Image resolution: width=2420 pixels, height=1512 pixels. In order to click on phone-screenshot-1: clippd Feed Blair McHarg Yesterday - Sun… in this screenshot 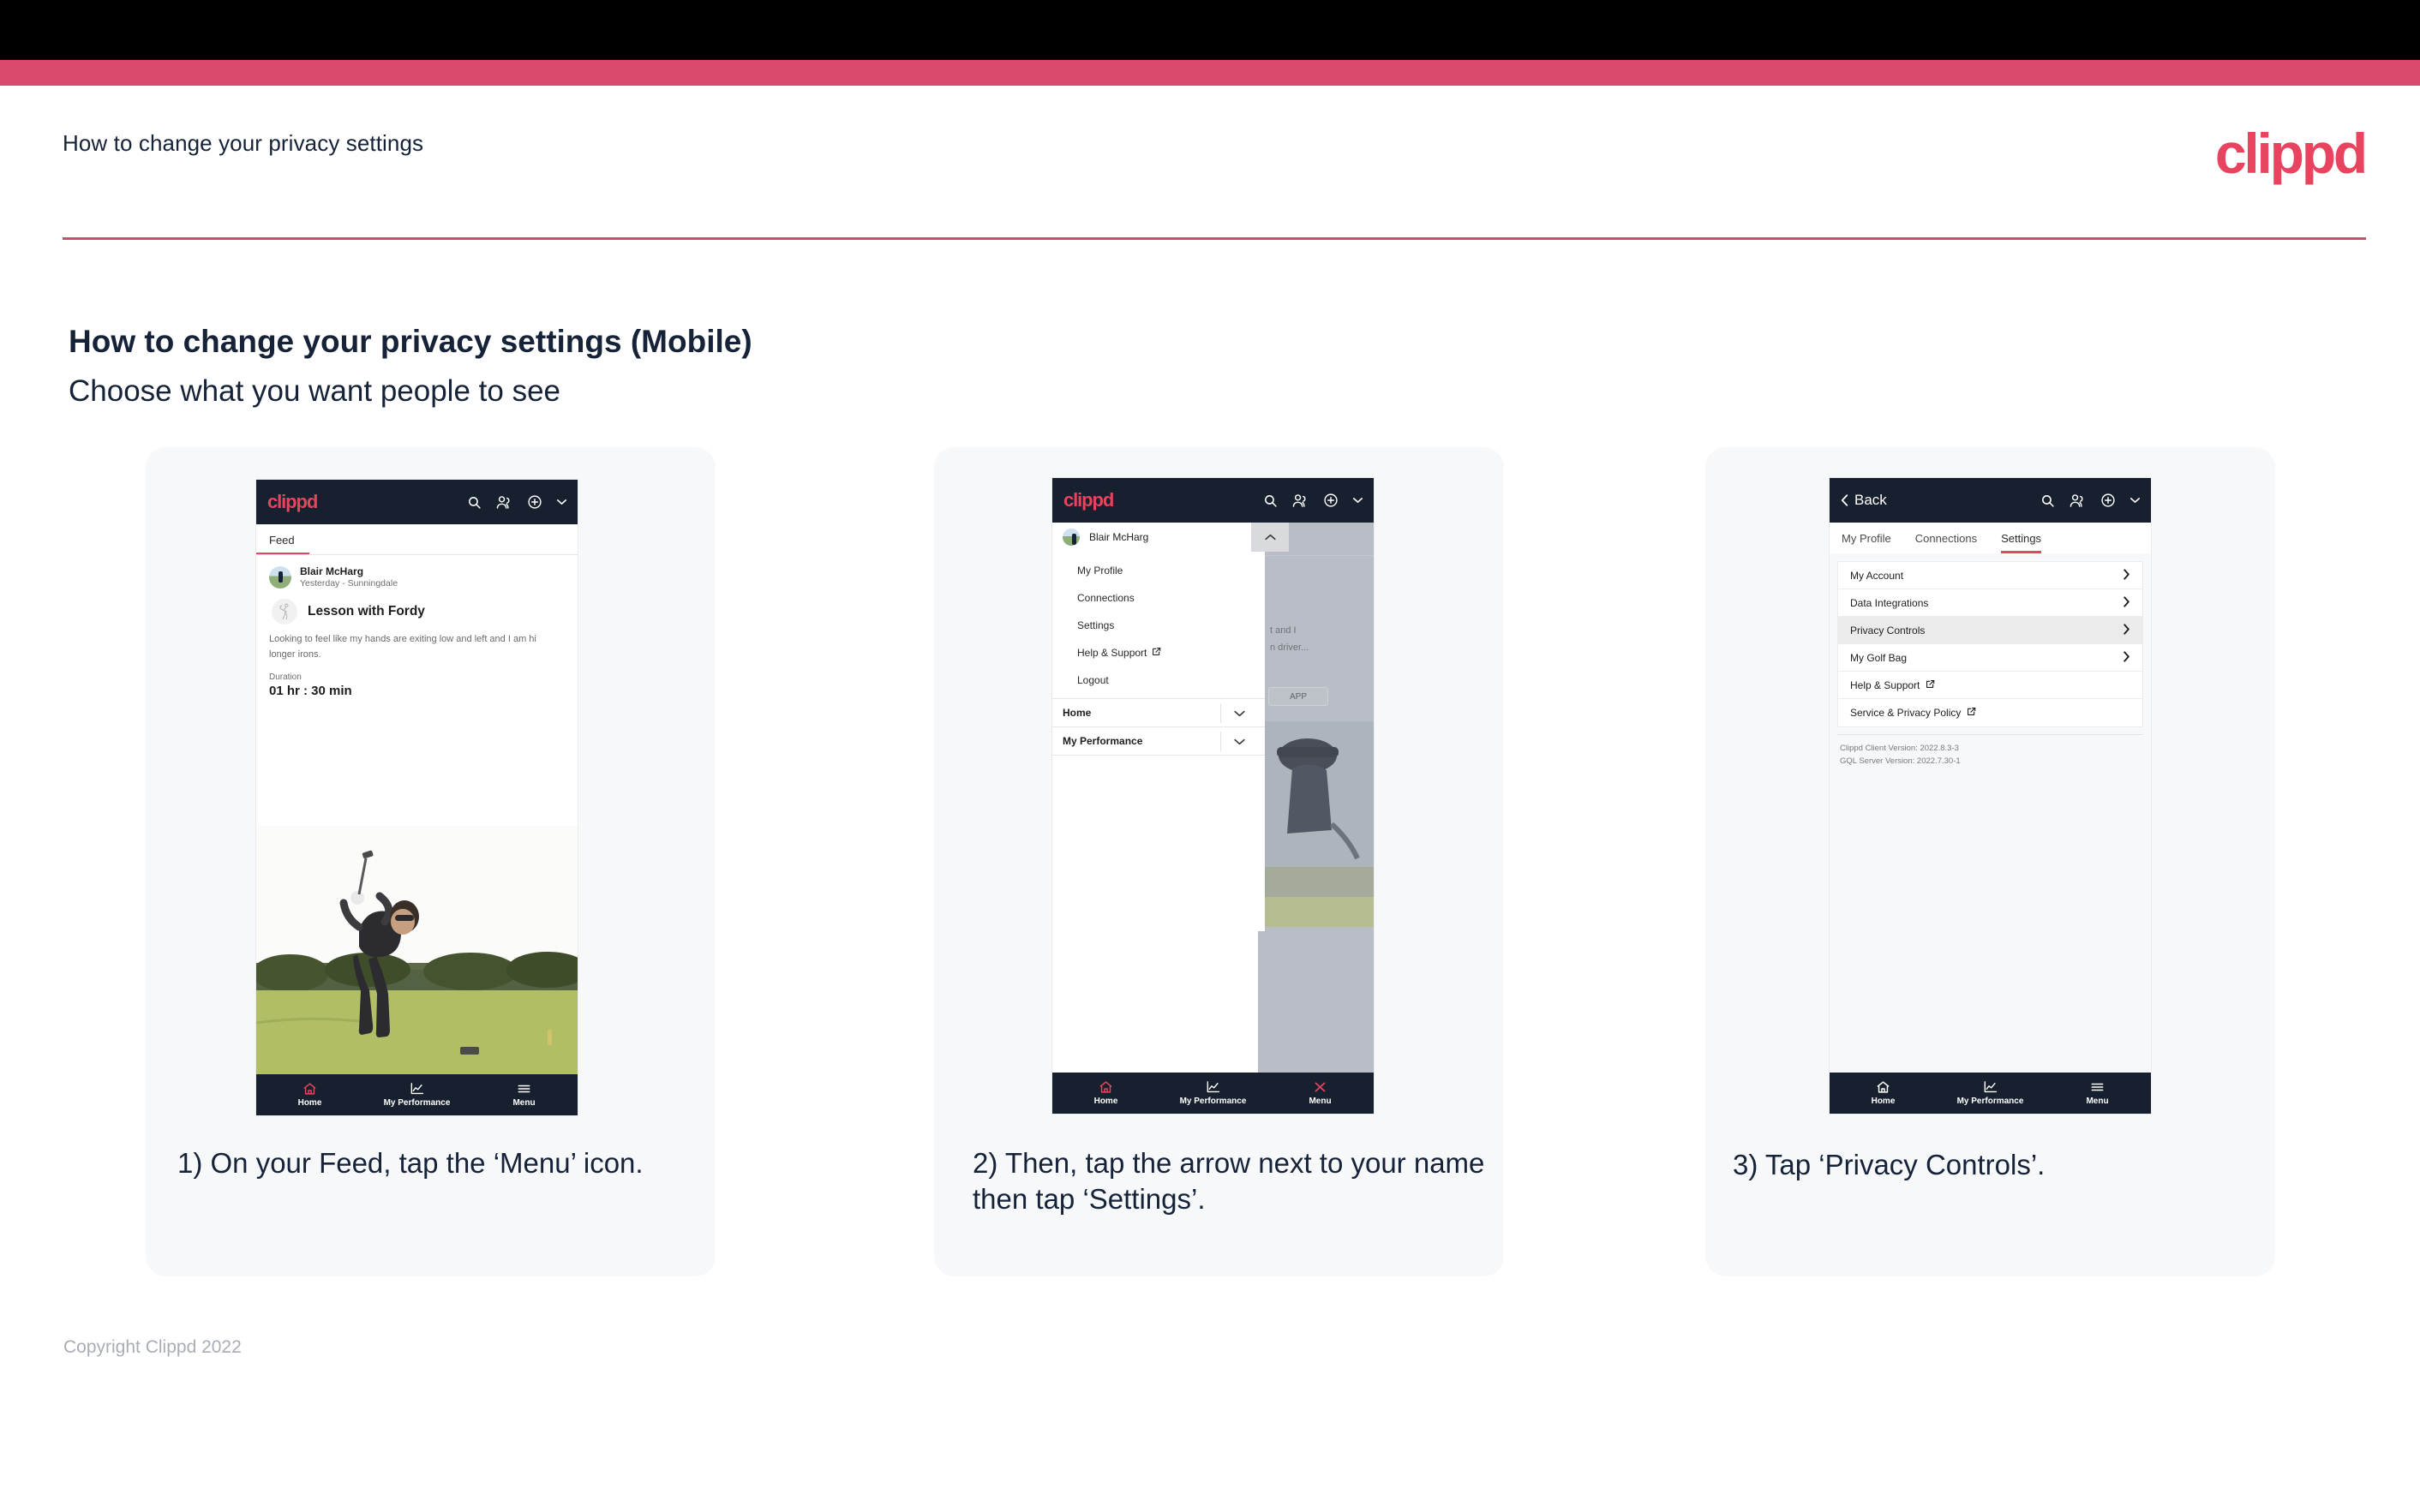, I will do `click(417, 798)`.